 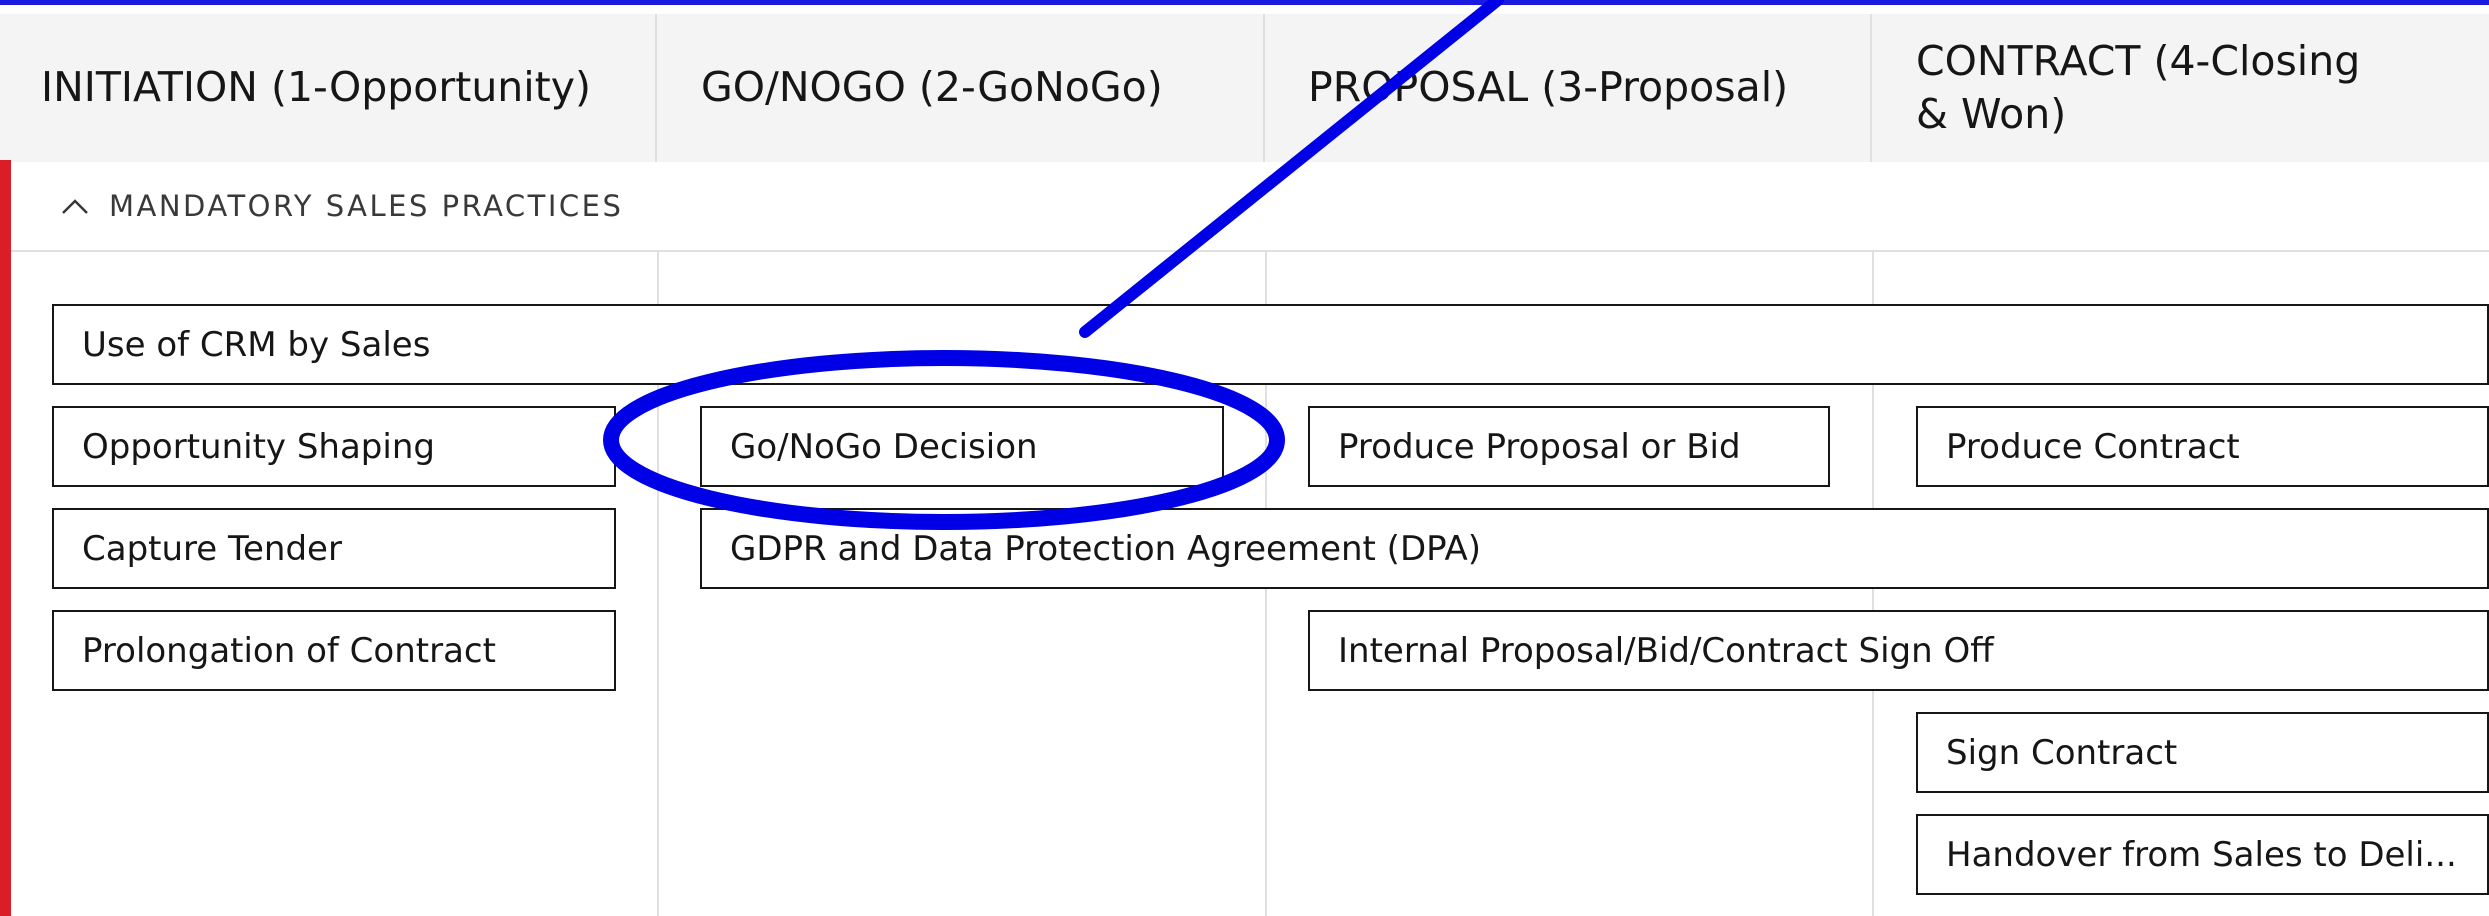 I want to click on practice-internal-signoff: Internal Proposal/Bid/Contract Sign Off, so click(x=1898, y=650).